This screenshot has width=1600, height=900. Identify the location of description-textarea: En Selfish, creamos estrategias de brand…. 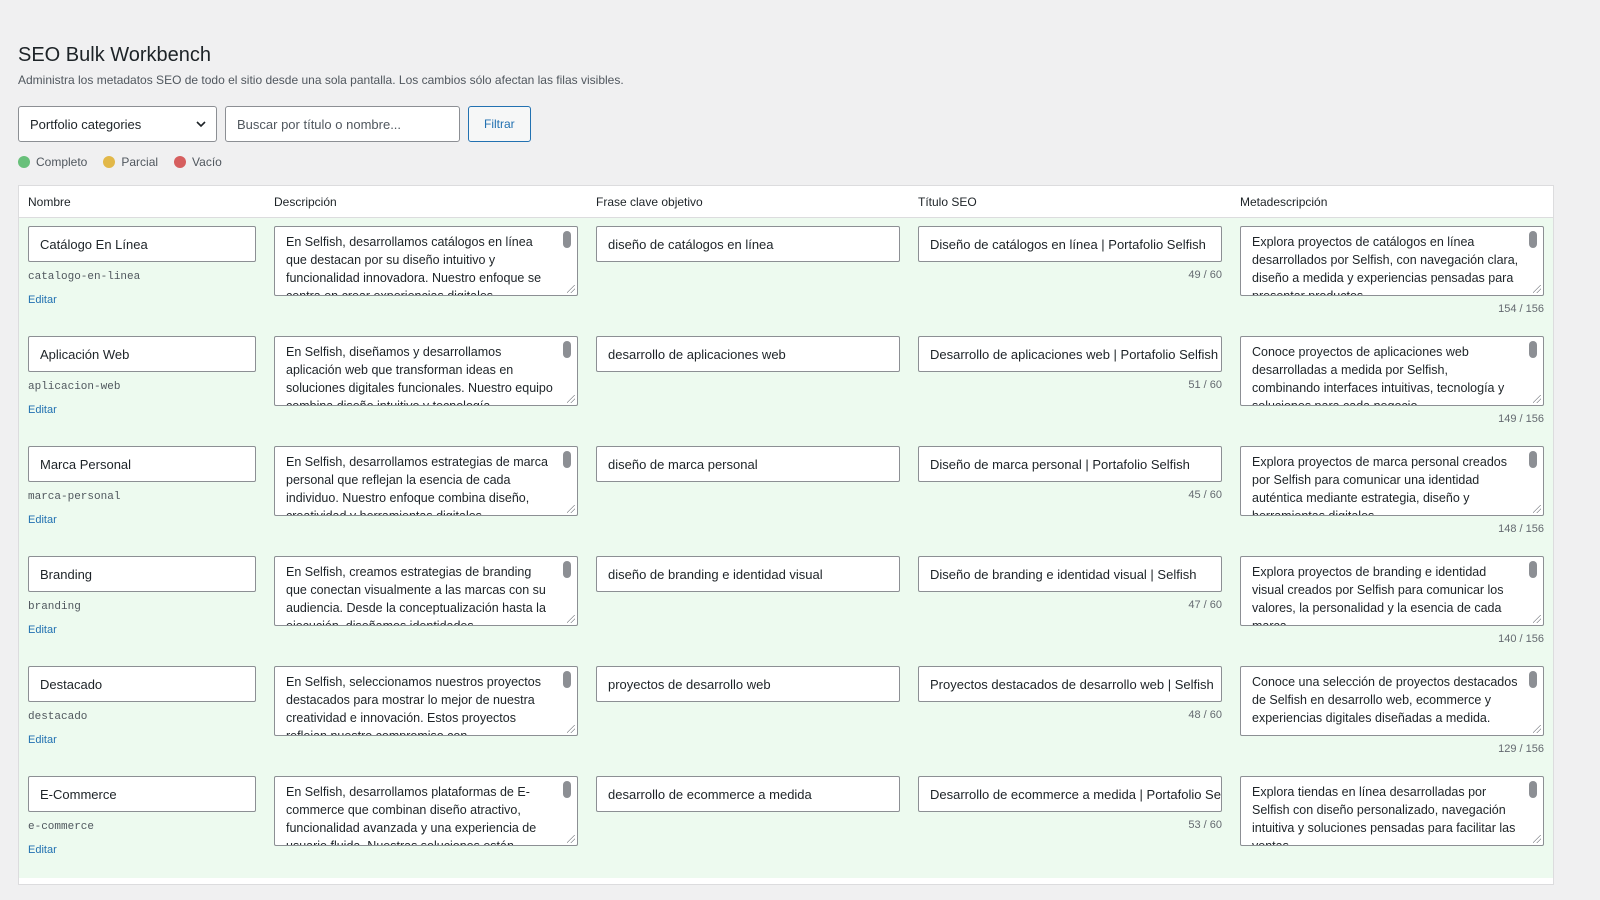
(426, 591).